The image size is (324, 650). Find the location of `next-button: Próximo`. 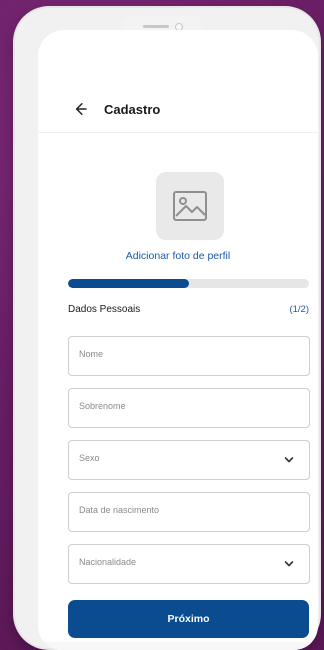

next-button: Próximo is located at coordinates (188, 619).